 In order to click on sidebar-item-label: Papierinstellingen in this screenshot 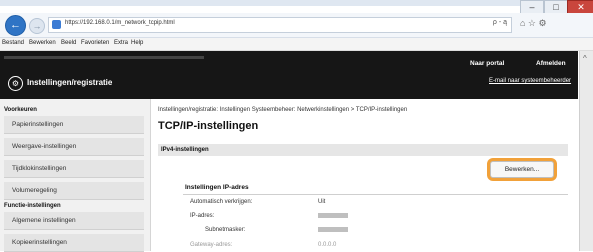, I will do `click(38, 124)`.